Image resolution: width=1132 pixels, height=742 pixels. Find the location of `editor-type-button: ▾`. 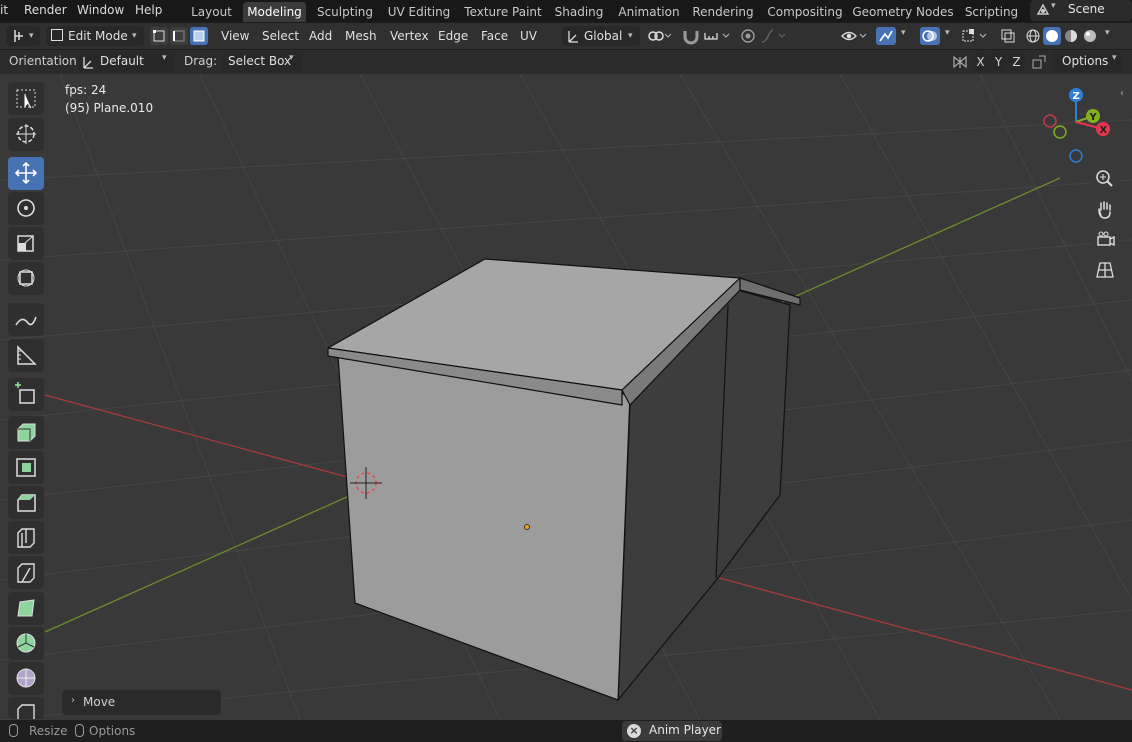

editor-type-button: ▾ is located at coordinates (23, 36).